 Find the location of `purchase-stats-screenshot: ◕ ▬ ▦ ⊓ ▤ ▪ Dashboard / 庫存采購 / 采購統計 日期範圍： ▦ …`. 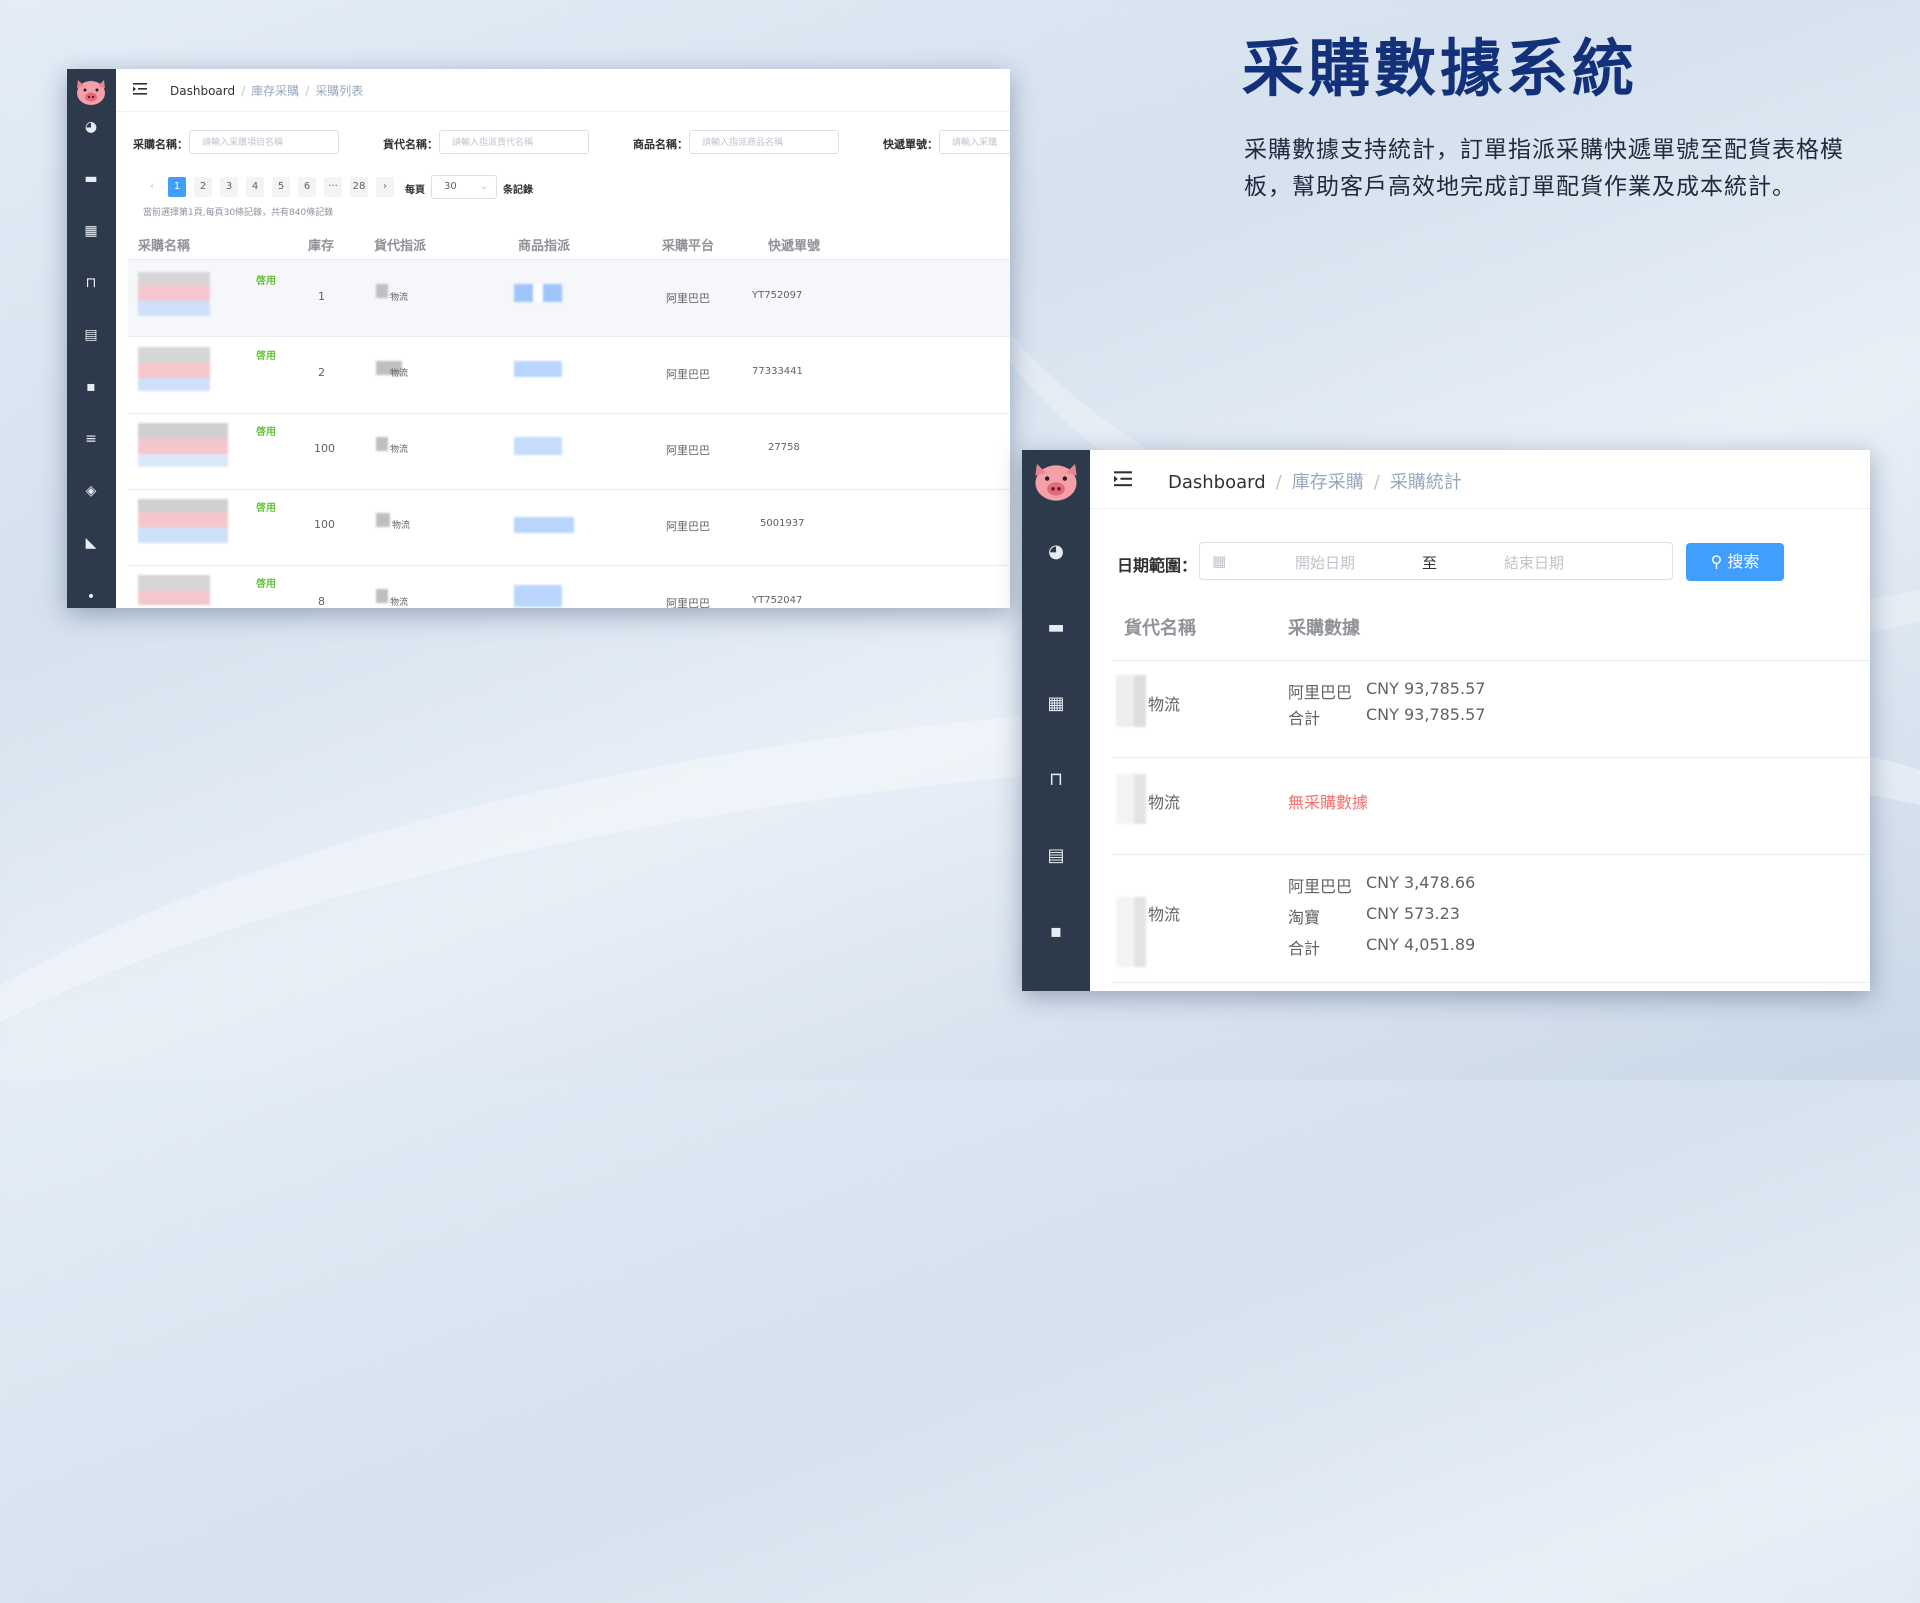

purchase-stats-screenshot: ◕ ▬ ▦ ⊓ ▤ ▪ Dashboard / 庫存采購 / 采購統計 日期範圍： ▦ … is located at coordinates (1446, 720).